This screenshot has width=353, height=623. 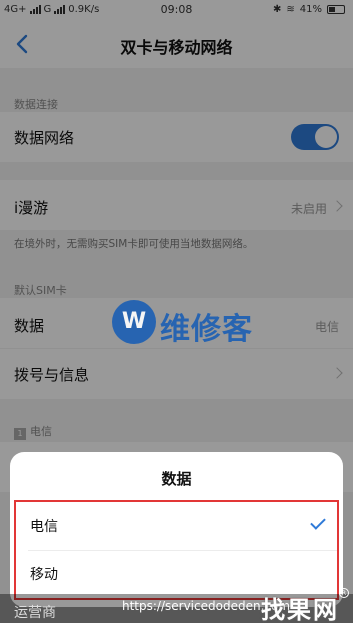 I want to click on watermark-text: 维修客, so click(x=206, y=329).